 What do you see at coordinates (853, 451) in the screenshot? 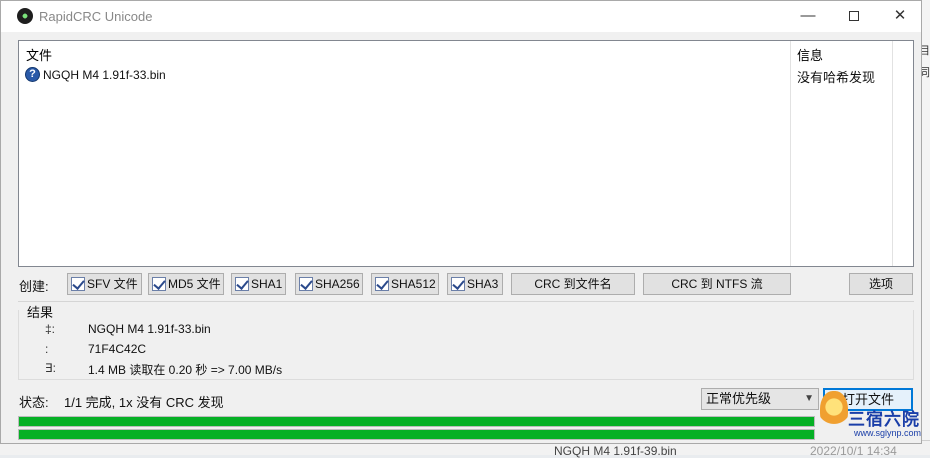
I see `background-file-date: 2022/10/1 14:34` at bounding box center [853, 451].